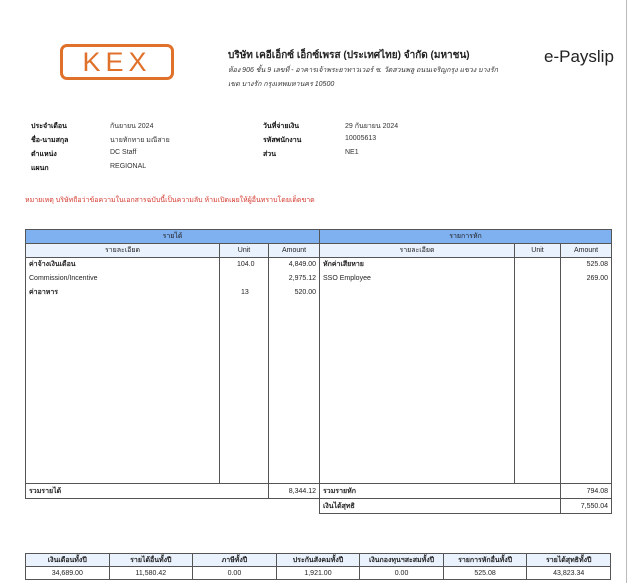 The height and width of the screenshot is (583, 637). I want to click on paydate-value: 29 กันยายน 2024, so click(372, 126).